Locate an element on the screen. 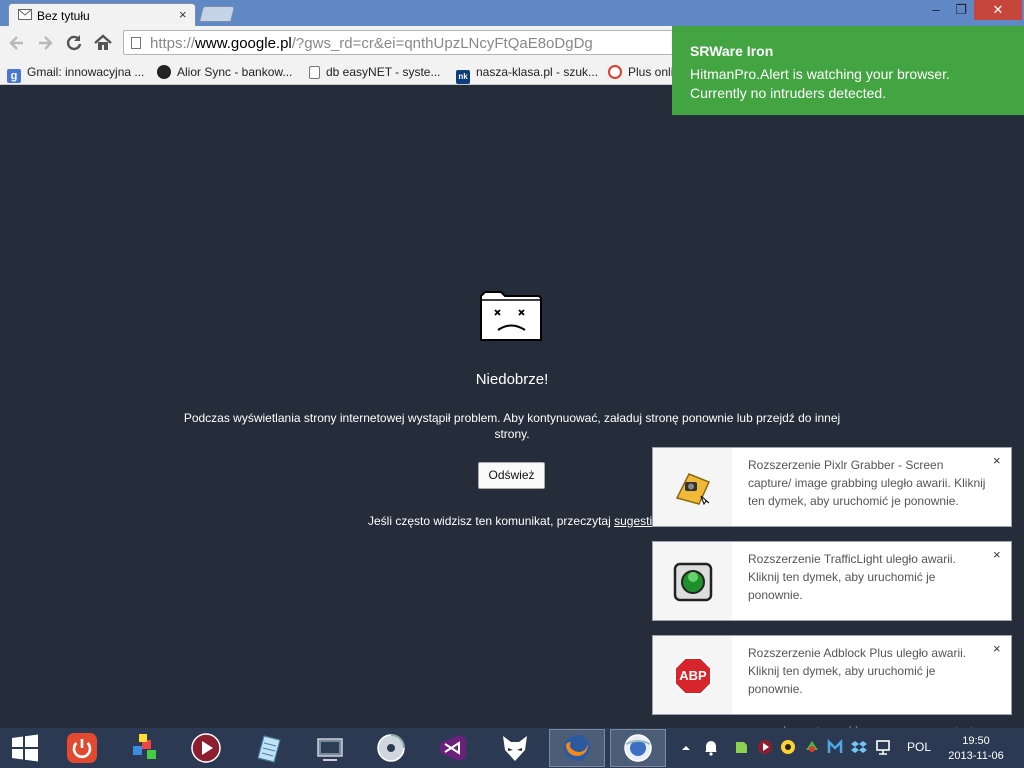 This screenshot has width=1024, height=768. cubes-icon is located at coordinates (144, 746).